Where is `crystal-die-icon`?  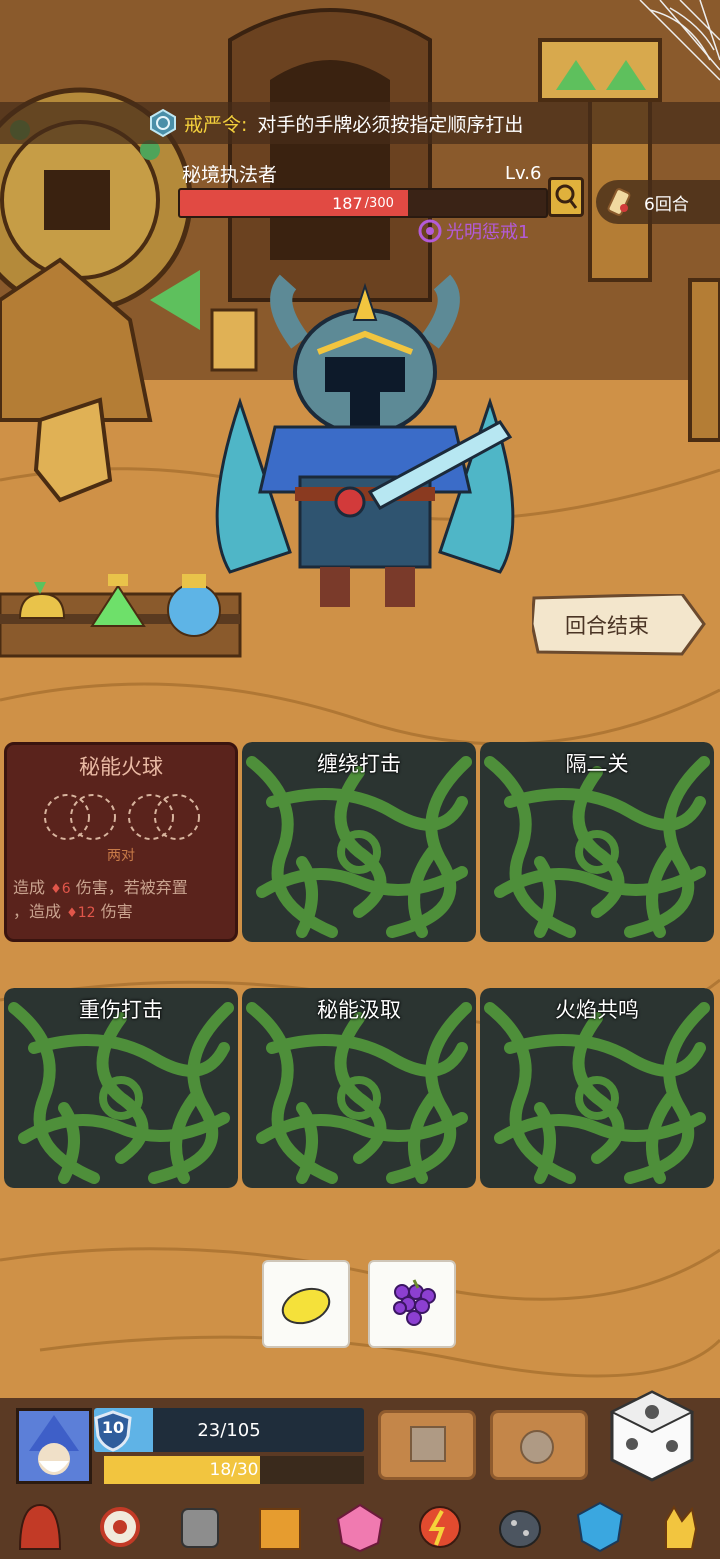 crystal-die-icon is located at coordinates (360, 1527).